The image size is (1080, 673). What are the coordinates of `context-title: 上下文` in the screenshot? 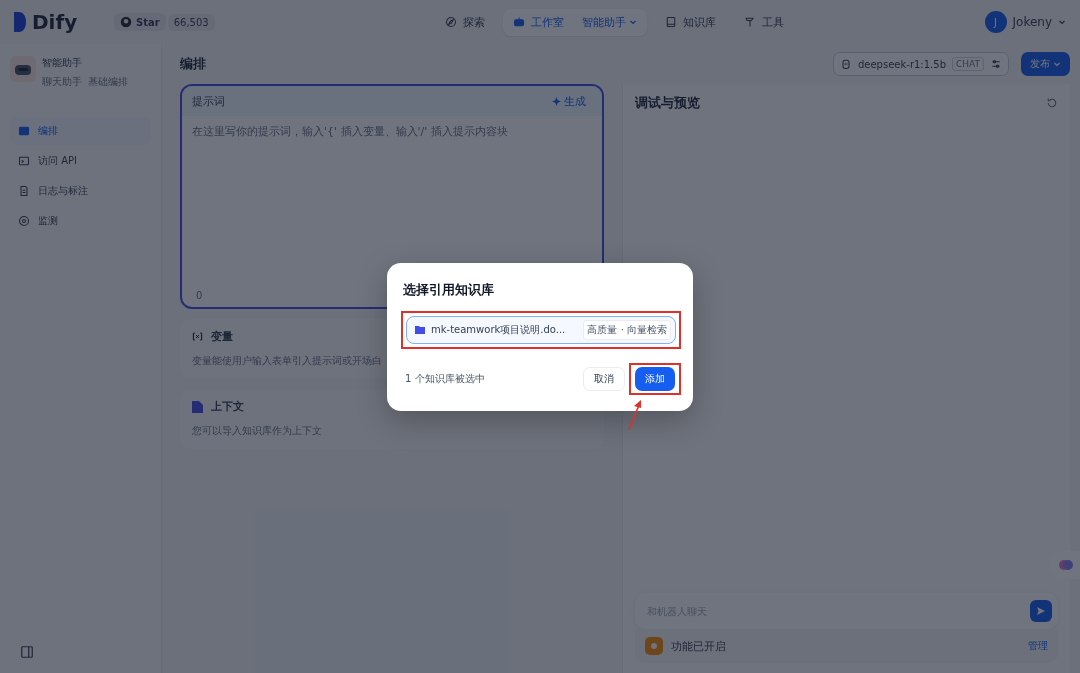 It's located at (227, 406).